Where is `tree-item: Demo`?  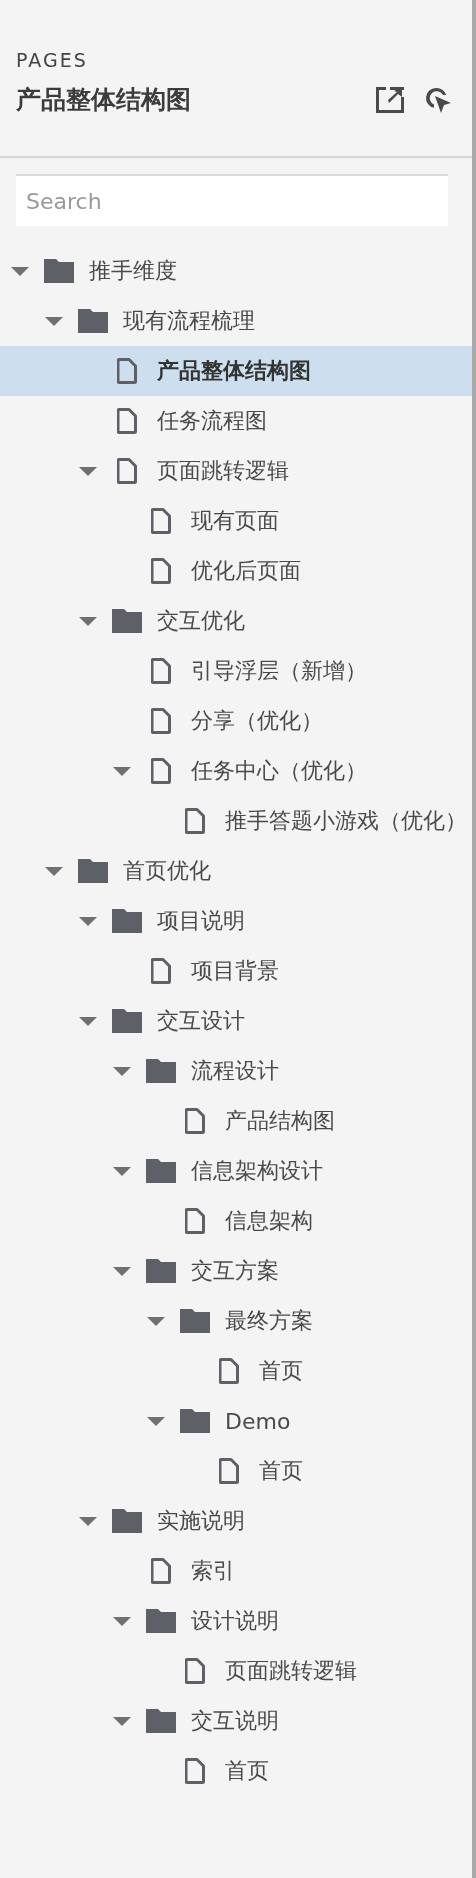
tree-item: Demo is located at coordinates (236, 1421).